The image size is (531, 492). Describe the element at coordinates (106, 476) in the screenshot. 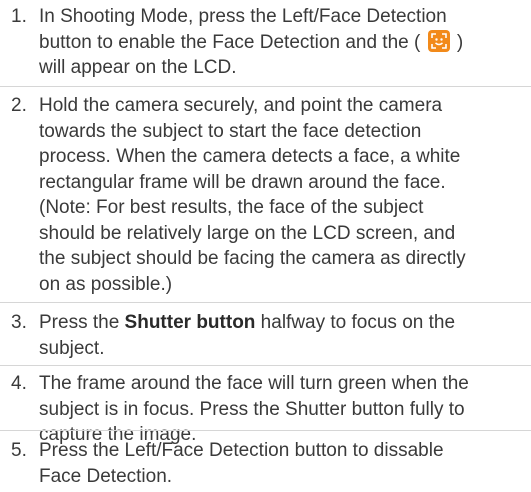

I see `step-line: Face Detection.` at that location.